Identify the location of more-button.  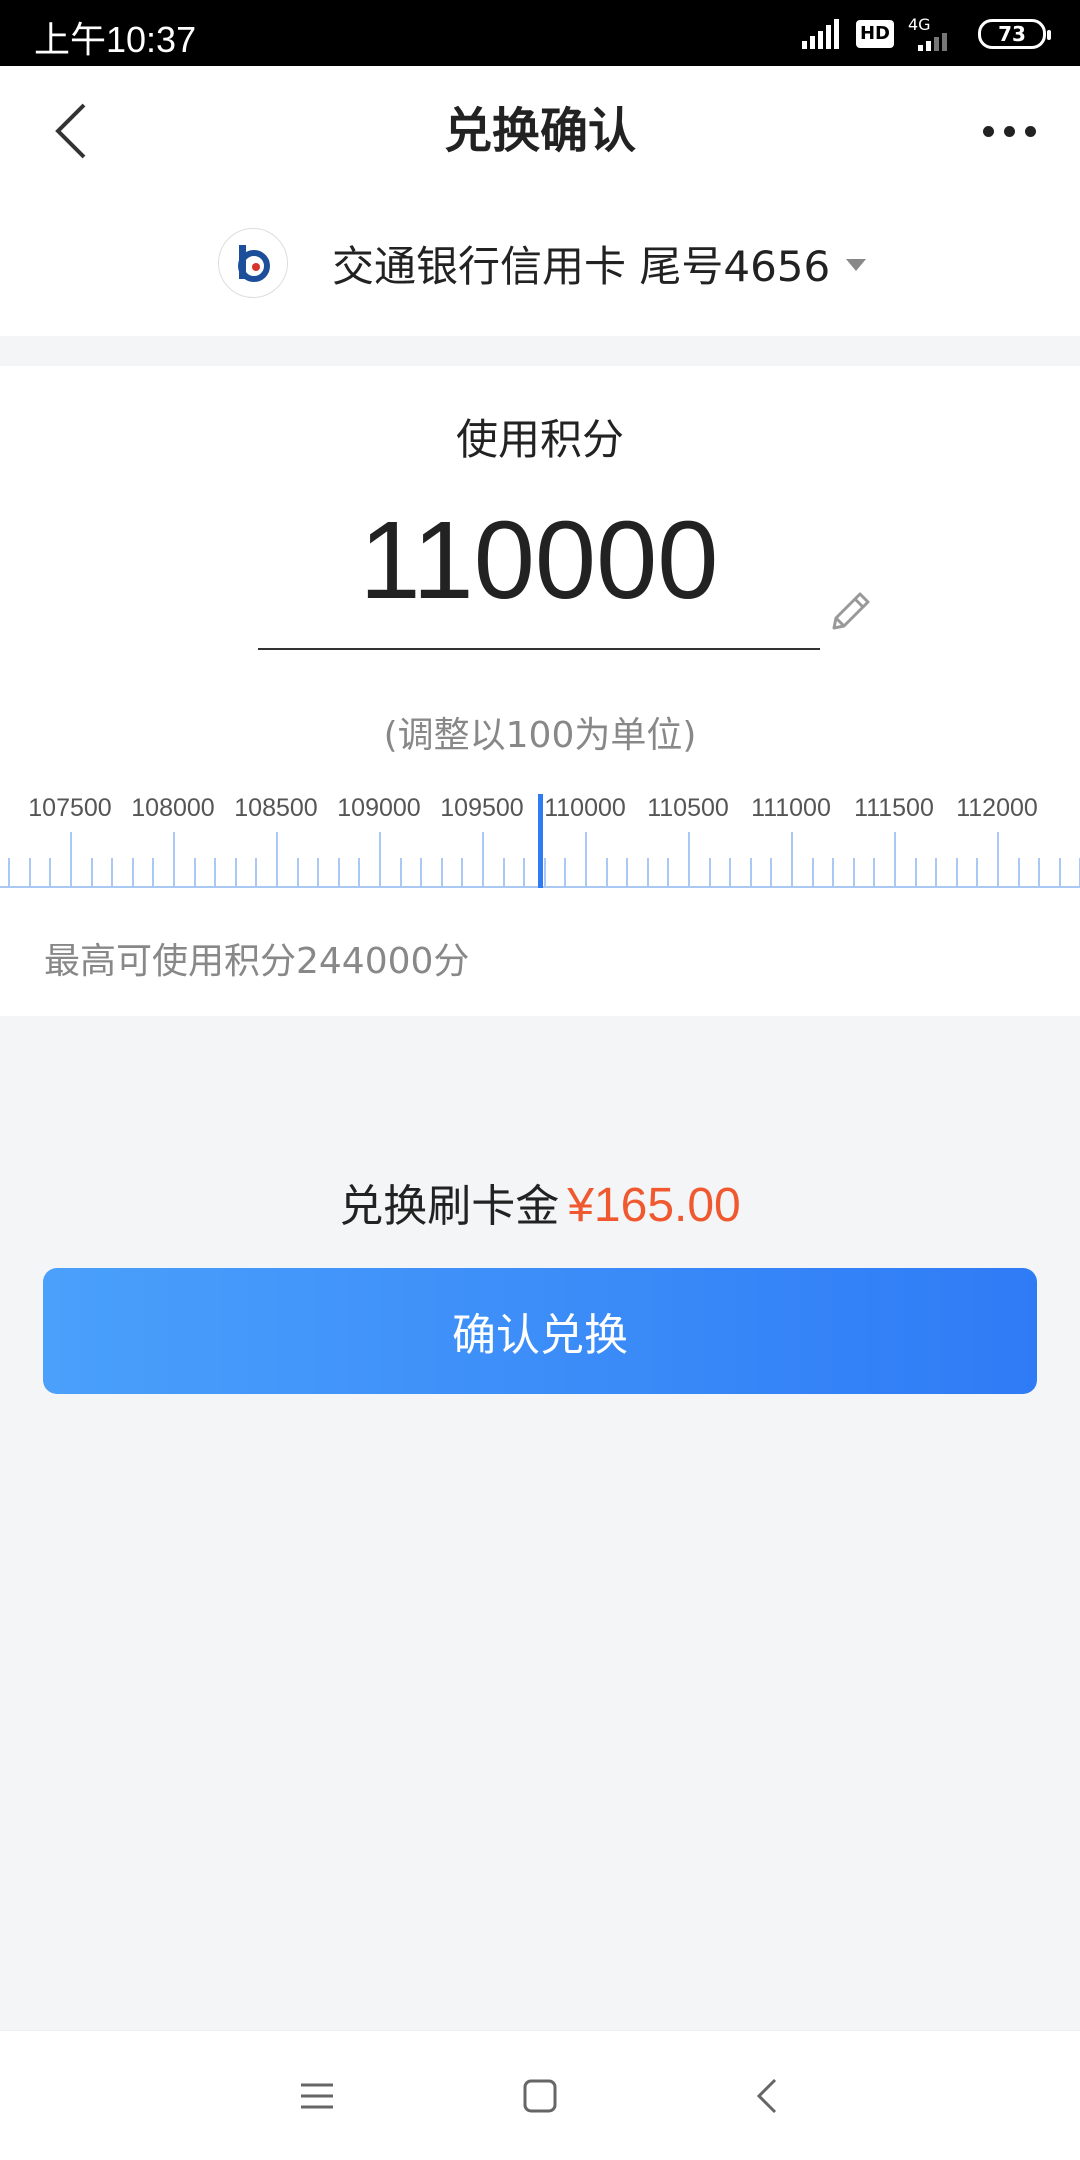
(1009, 131).